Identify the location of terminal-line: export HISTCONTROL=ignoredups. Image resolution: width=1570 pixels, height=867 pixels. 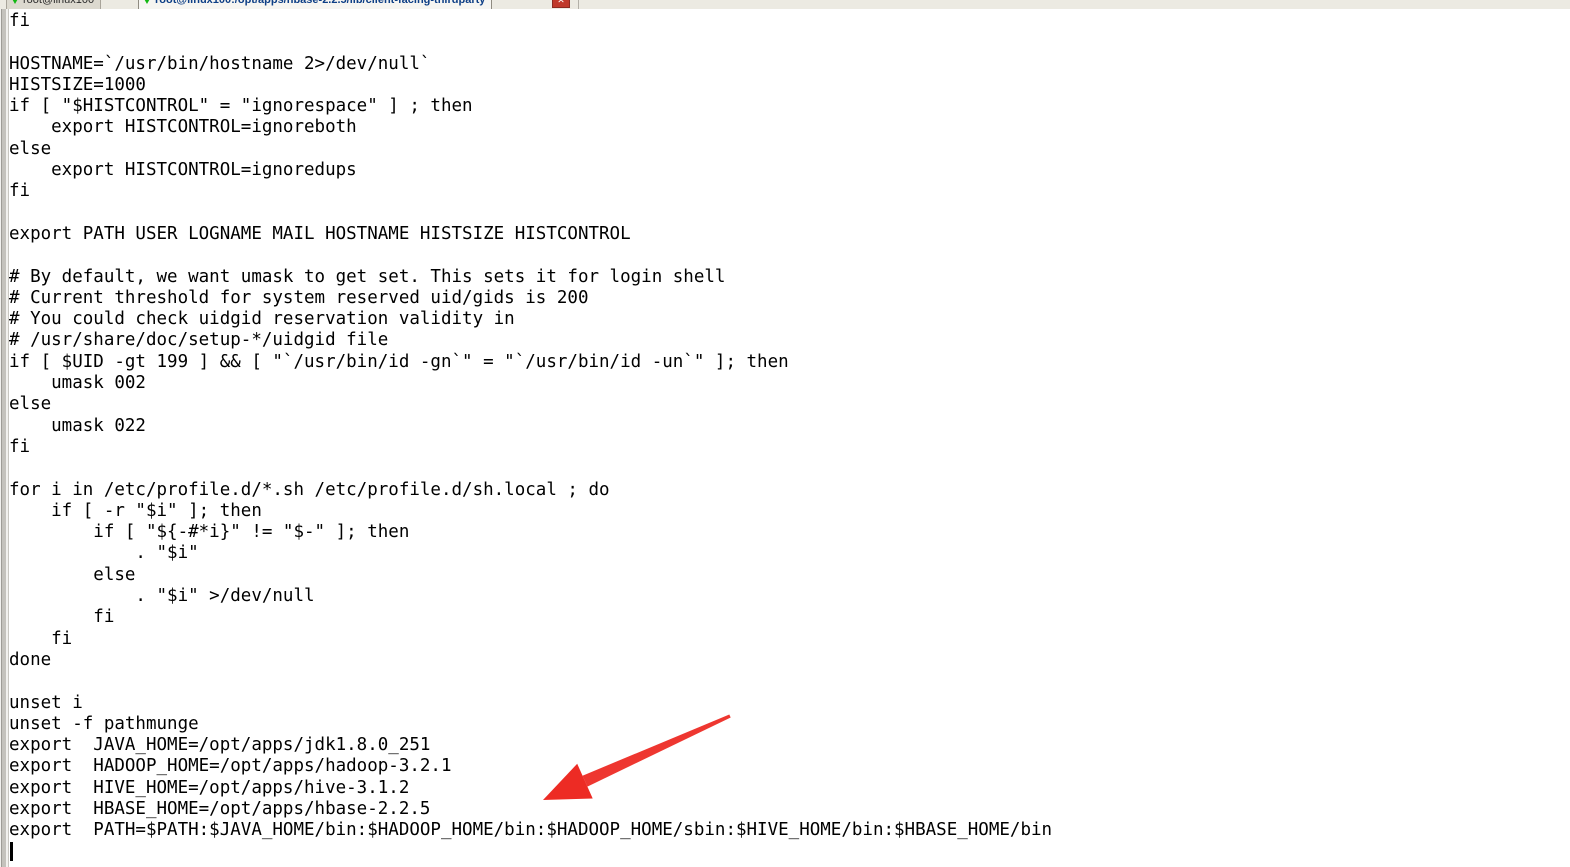
(183, 170).